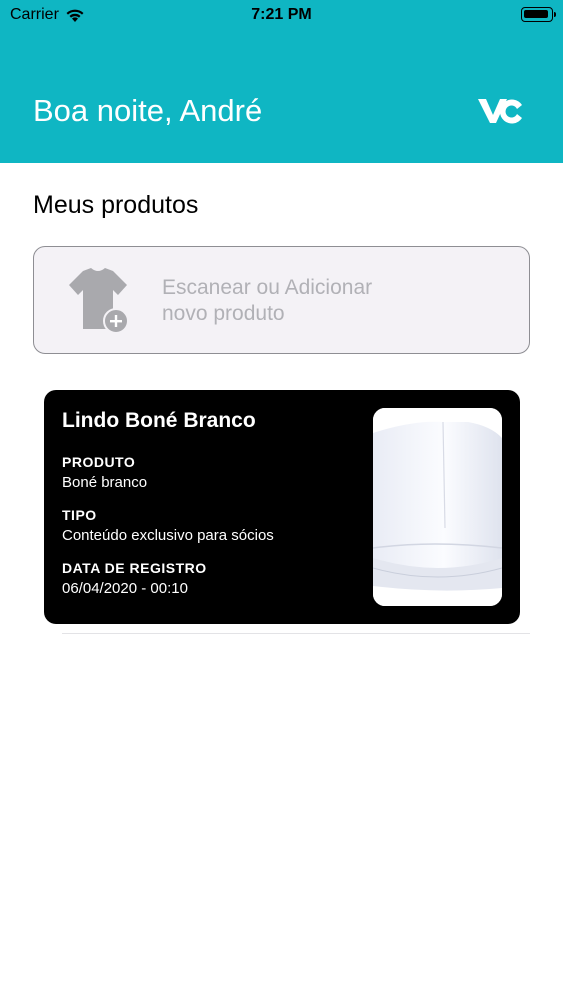  I want to click on type-label: TIPO, so click(79, 515).